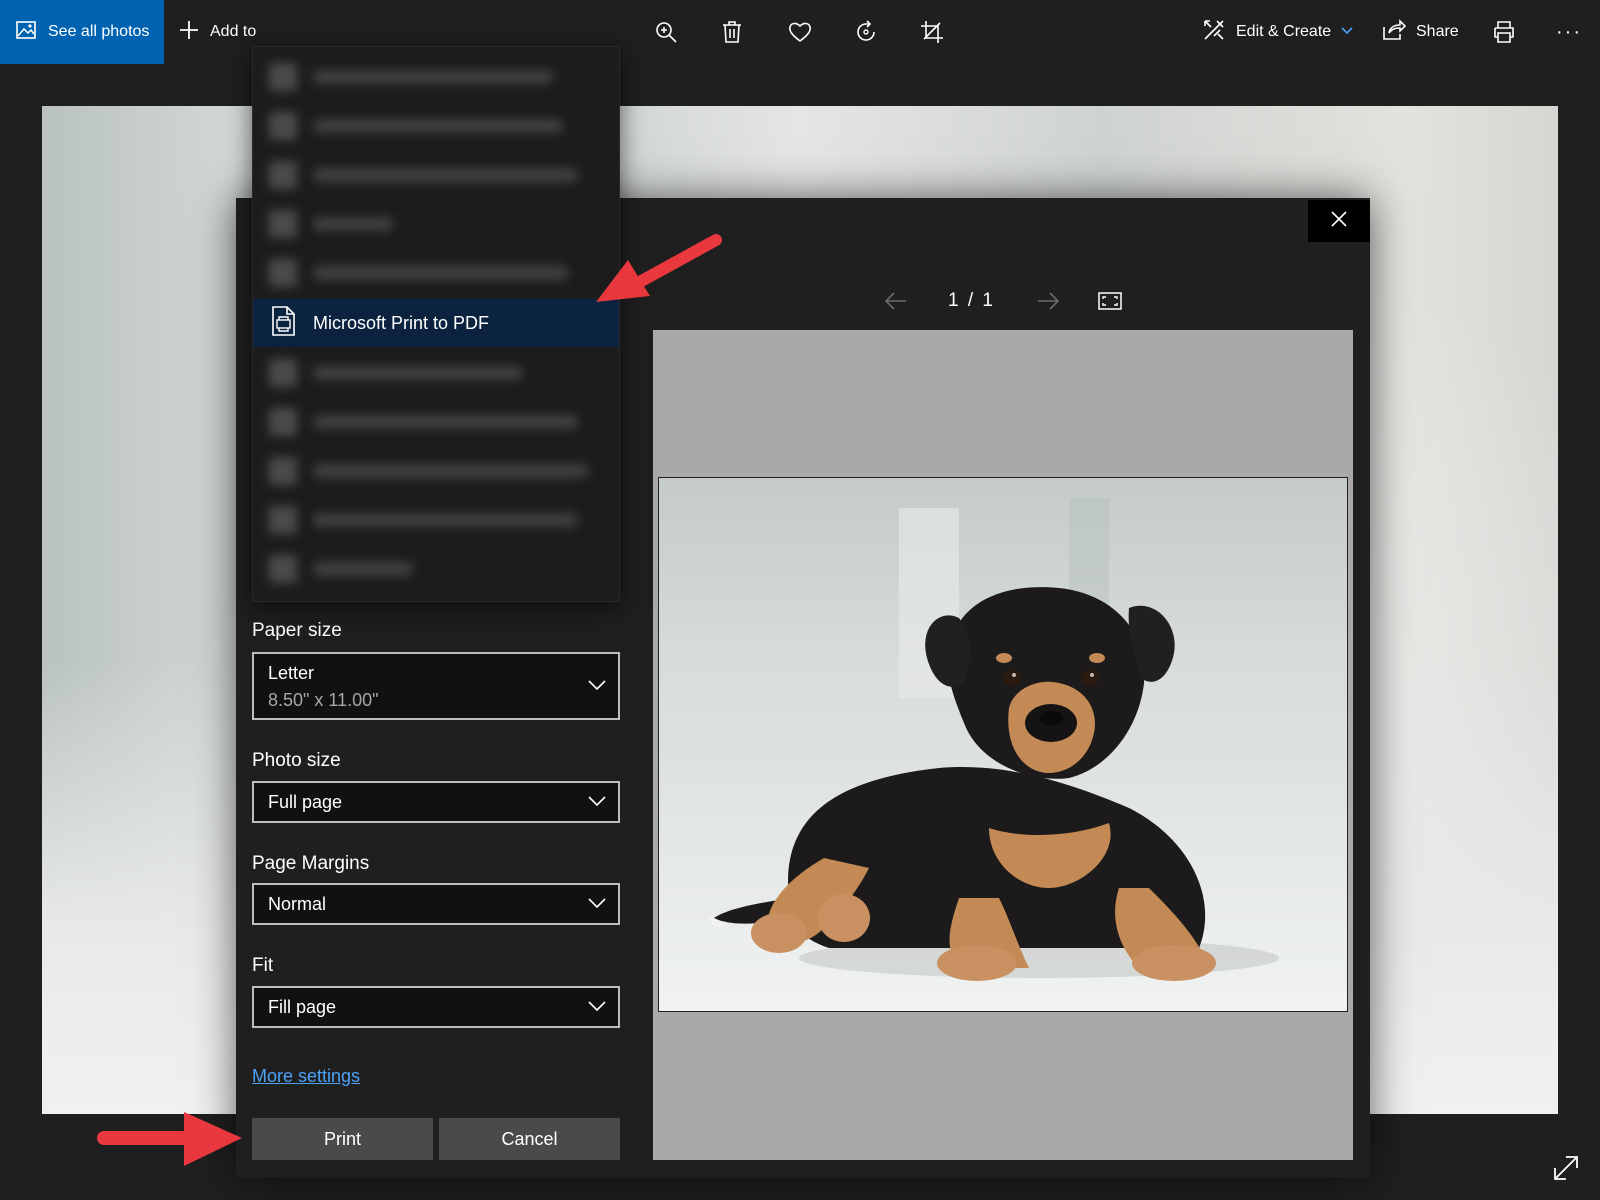 The height and width of the screenshot is (1200, 1600). Describe the element at coordinates (1214, 32) in the screenshot. I see `edit-create-icon` at that location.